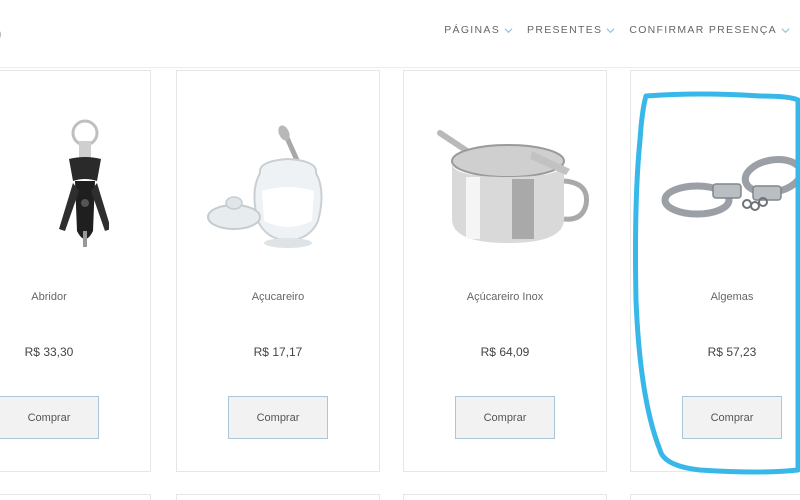  Describe the element at coordinates (505, 297) in the screenshot. I see `product-name: Açúcareiro Inox` at that location.